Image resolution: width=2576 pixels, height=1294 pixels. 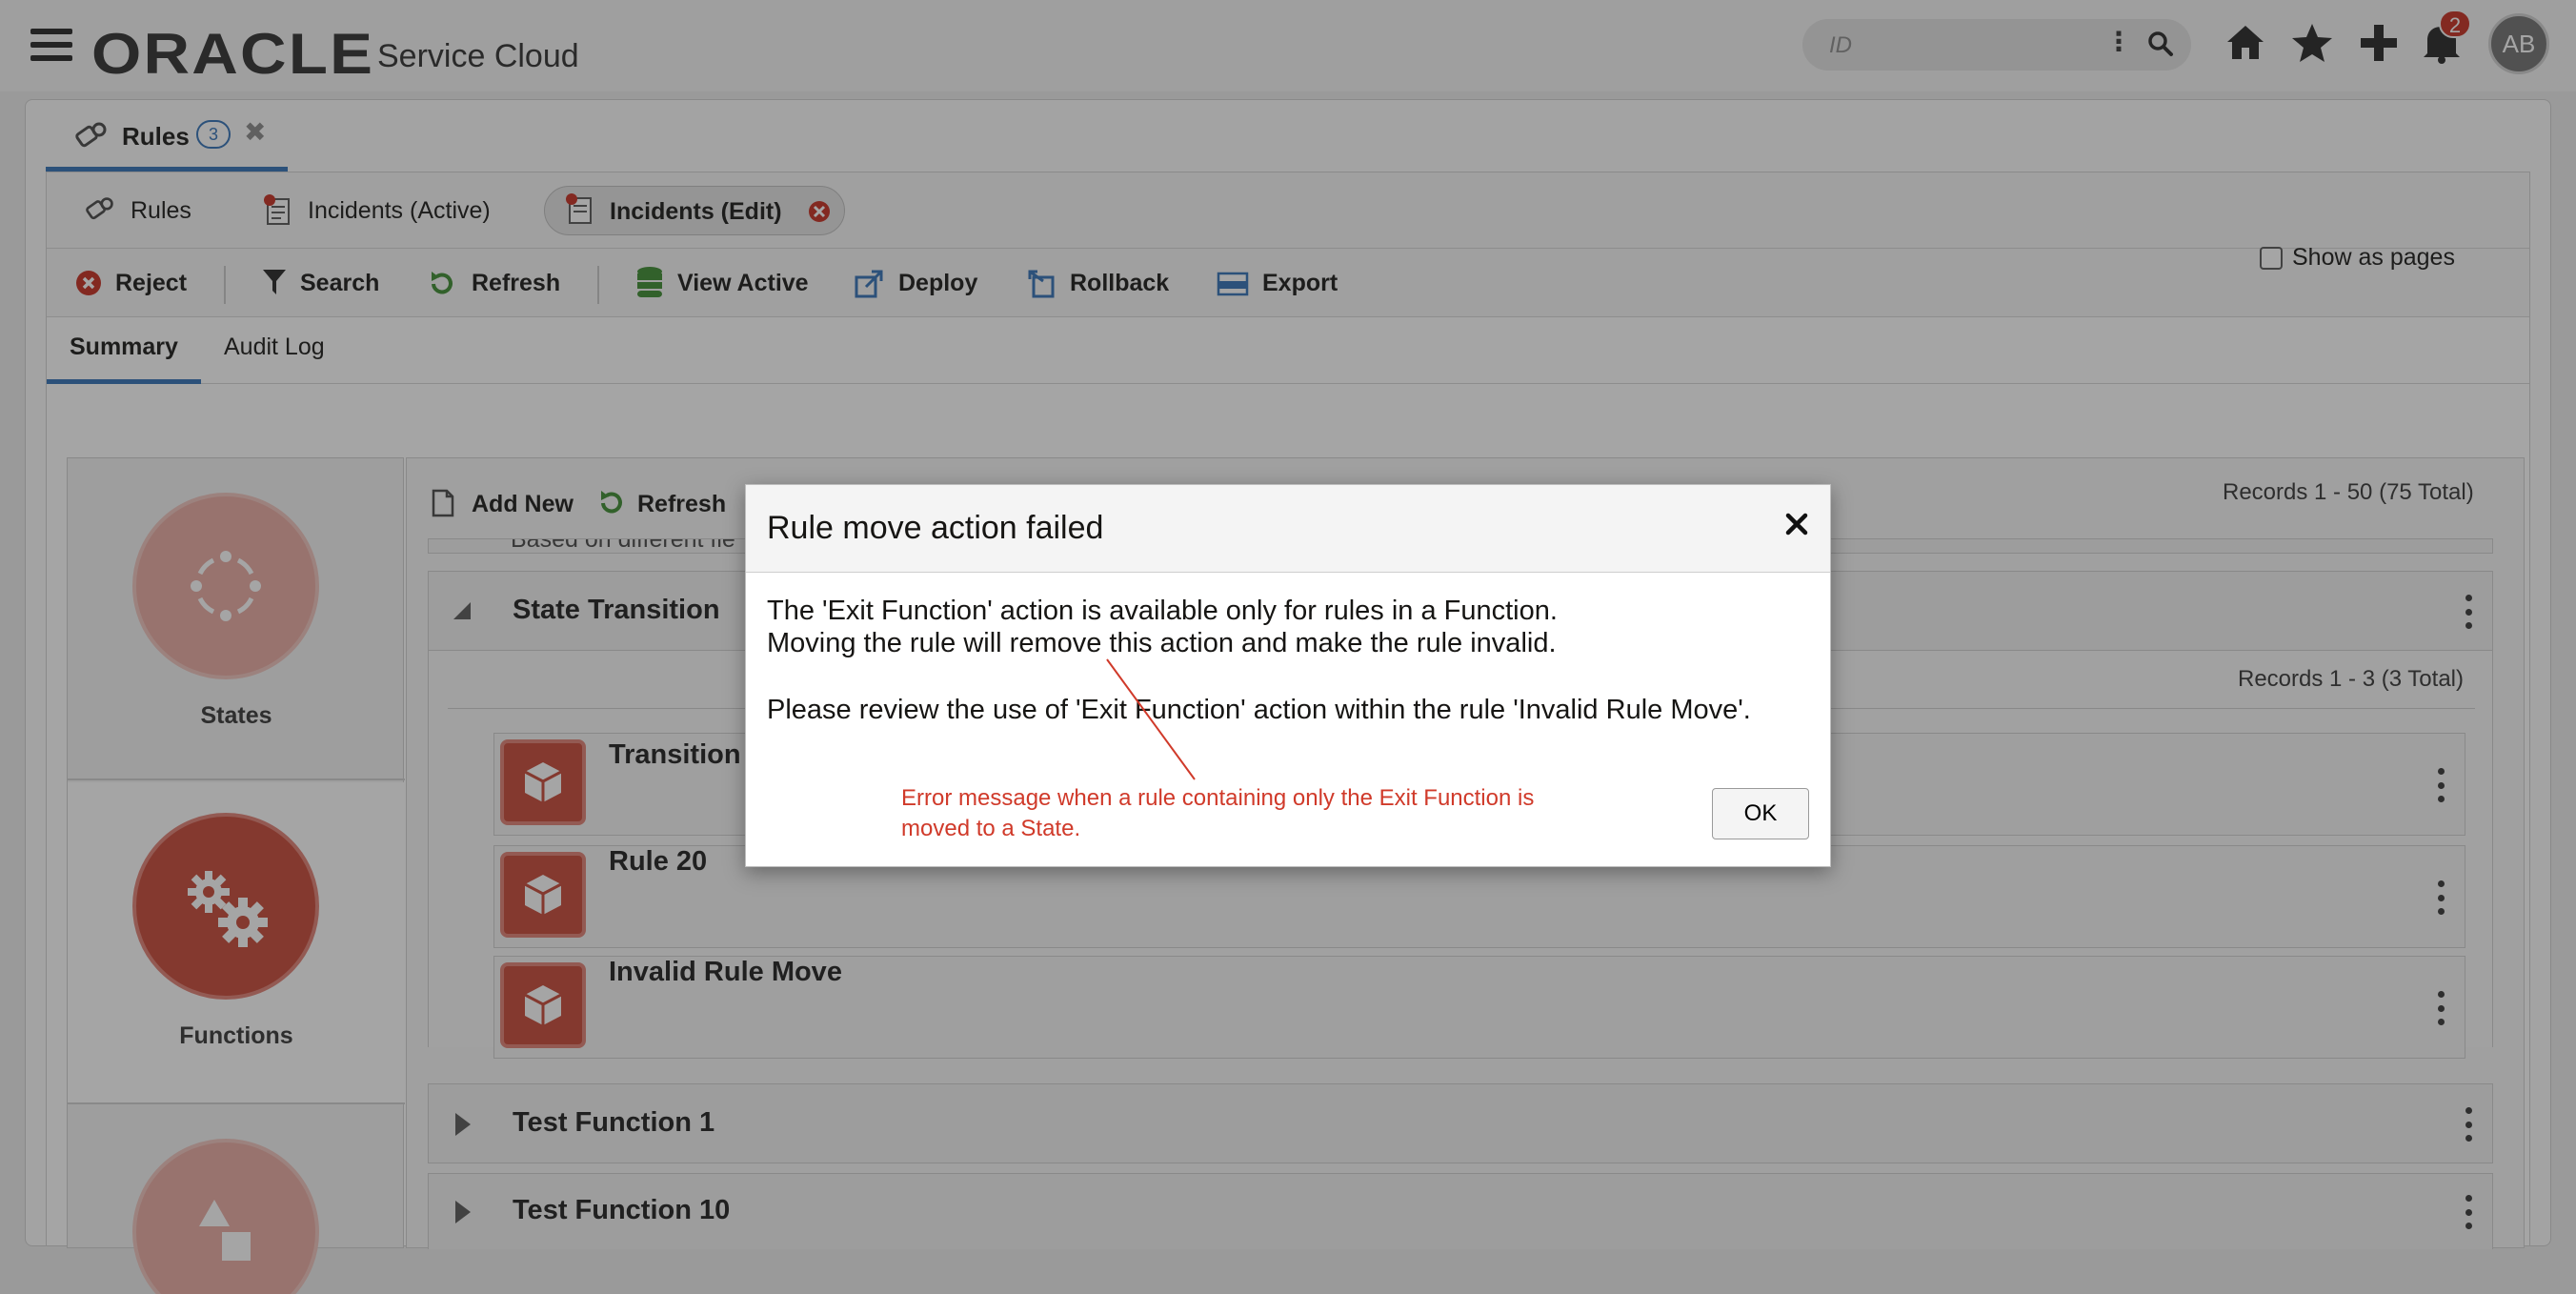 What do you see at coordinates (991, 828) in the screenshot?
I see `annotation-line2: moved to a State.` at bounding box center [991, 828].